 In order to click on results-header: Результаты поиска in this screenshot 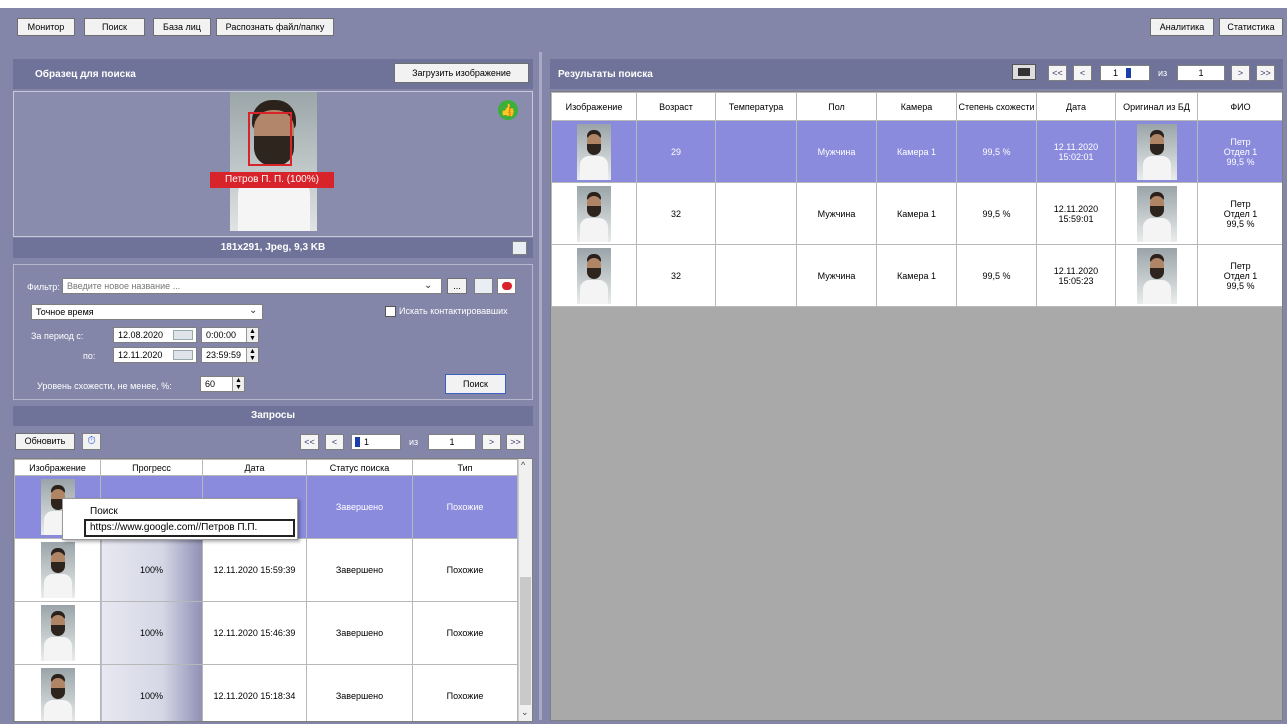, I will do `click(916, 74)`.